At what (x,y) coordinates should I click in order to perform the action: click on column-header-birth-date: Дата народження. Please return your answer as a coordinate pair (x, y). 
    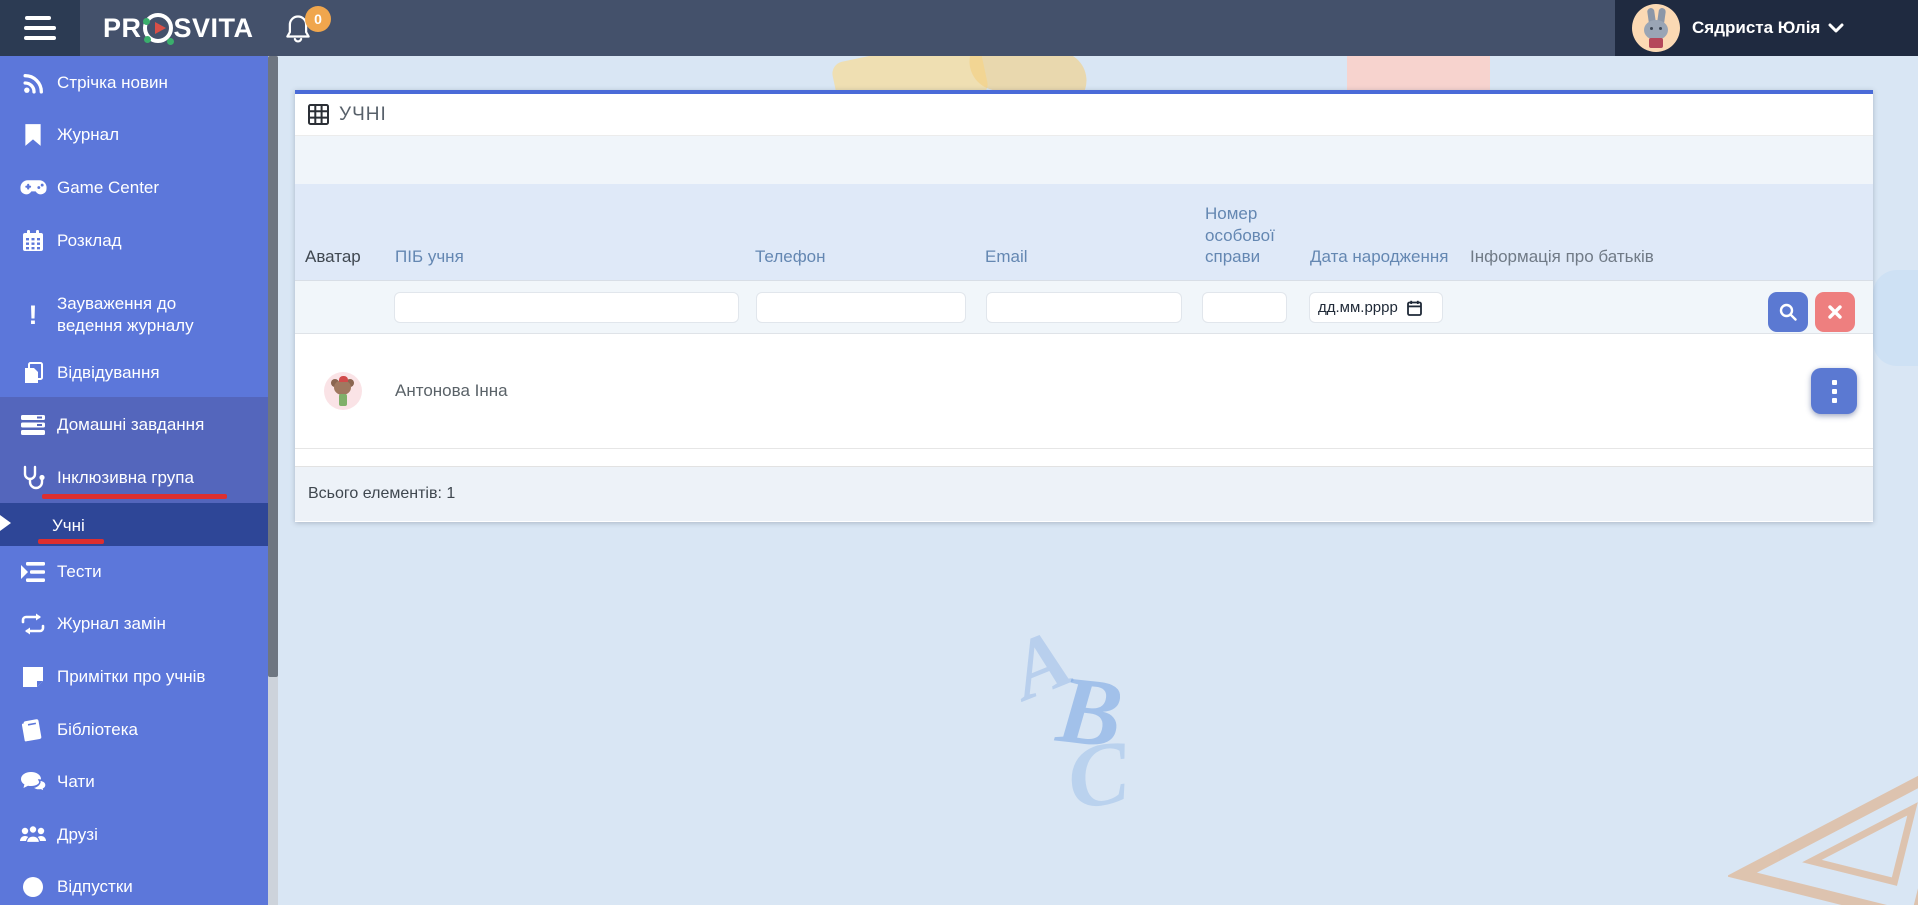
    Looking at the image, I should click on (1380, 263).